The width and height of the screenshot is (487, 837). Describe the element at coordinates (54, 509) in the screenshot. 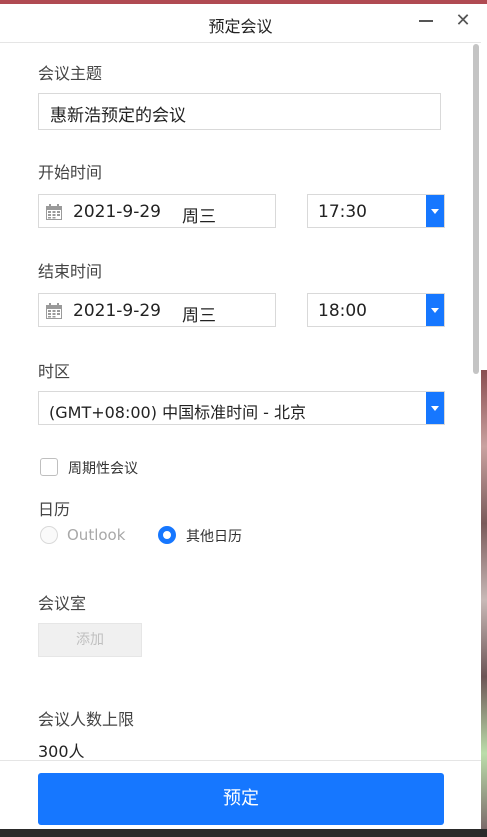

I see `calendar-label: 日历` at that location.